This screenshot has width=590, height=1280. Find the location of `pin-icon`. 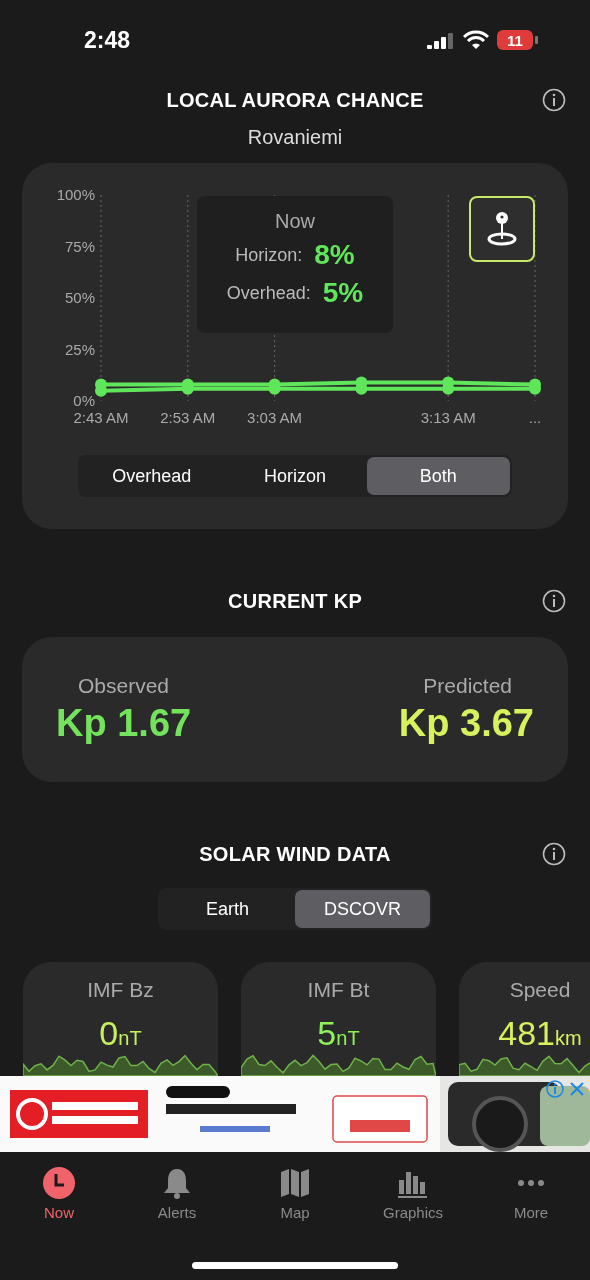

pin-icon is located at coordinates (502, 229).